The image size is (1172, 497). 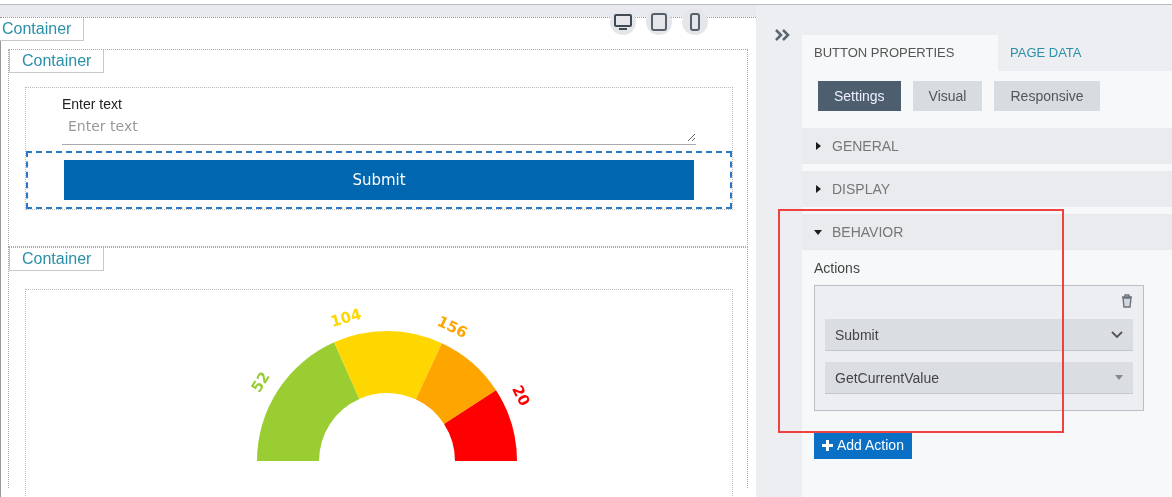 What do you see at coordinates (979, 378) in the screenshot?
I see `dropdown: GetCurrentValue` at bounding box center [979, 378].